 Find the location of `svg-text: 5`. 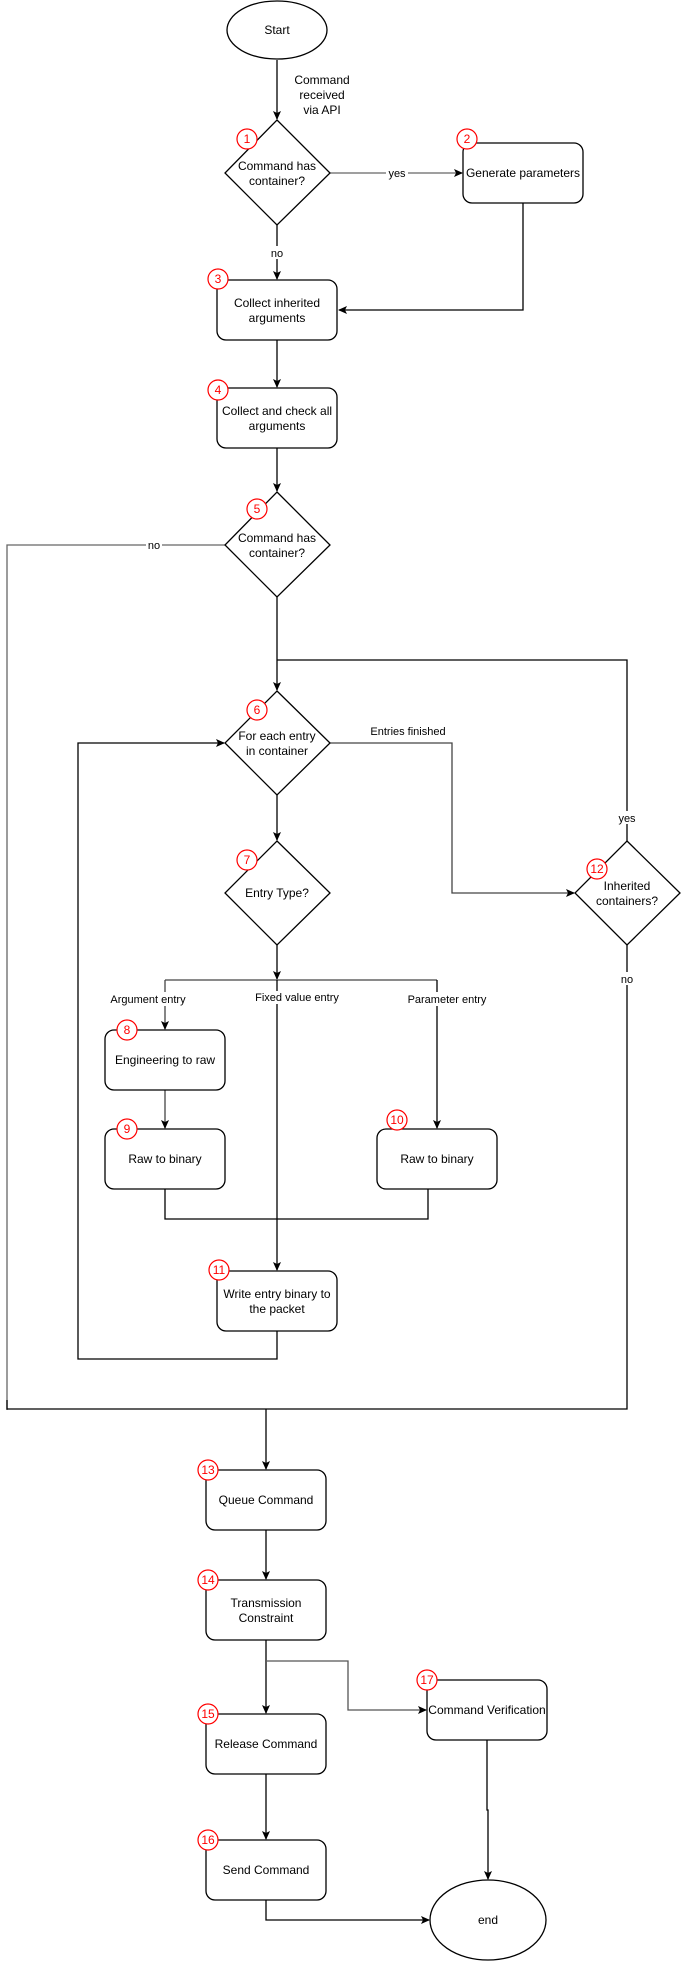

svg-text: 5 is located at coordinates (257, 509).